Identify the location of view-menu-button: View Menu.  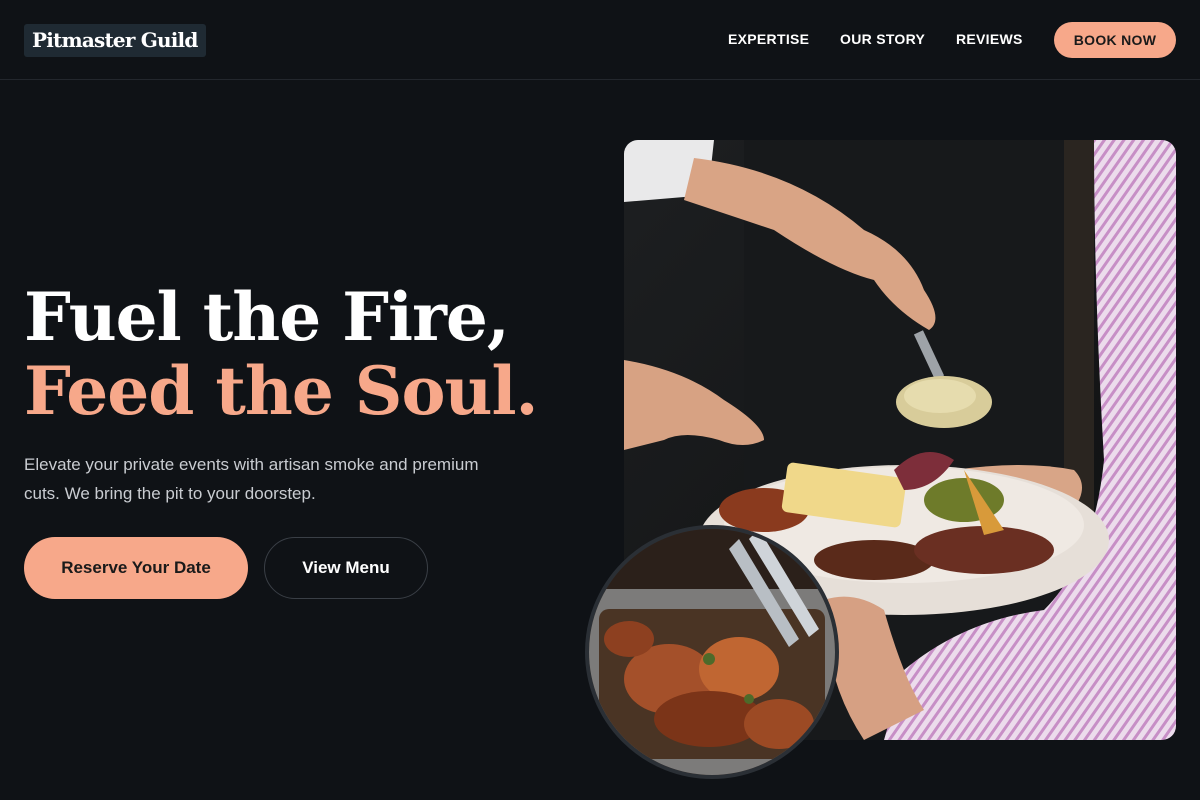
(346, 568).